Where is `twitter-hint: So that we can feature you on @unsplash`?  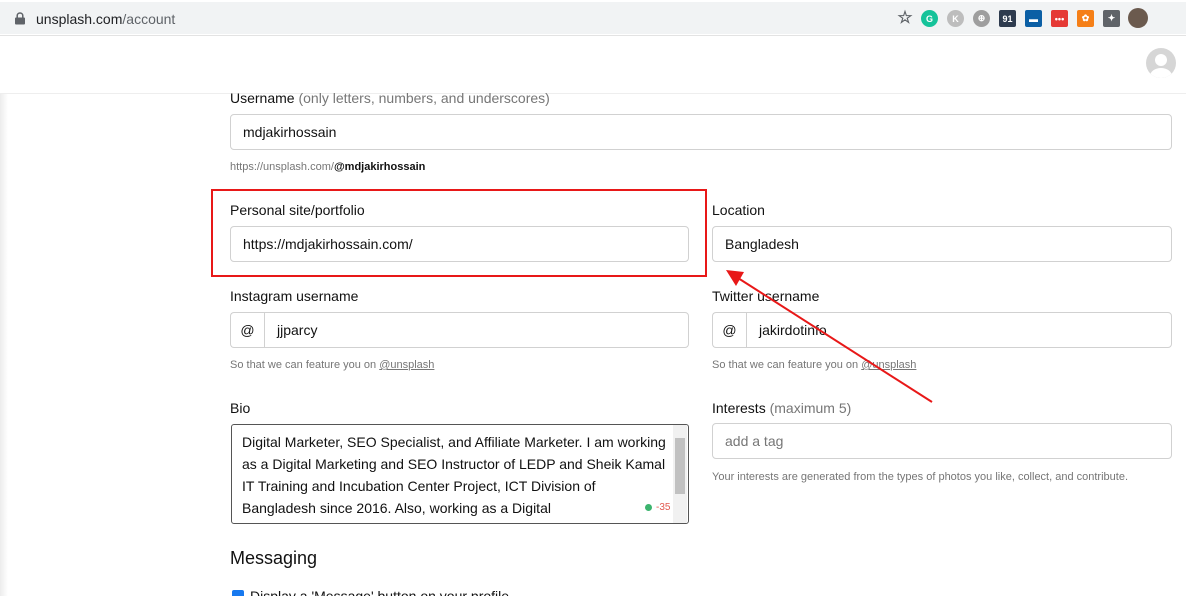 twitter-hint: So that we can feature you on @unsplash is located at coordinates (814, 365).